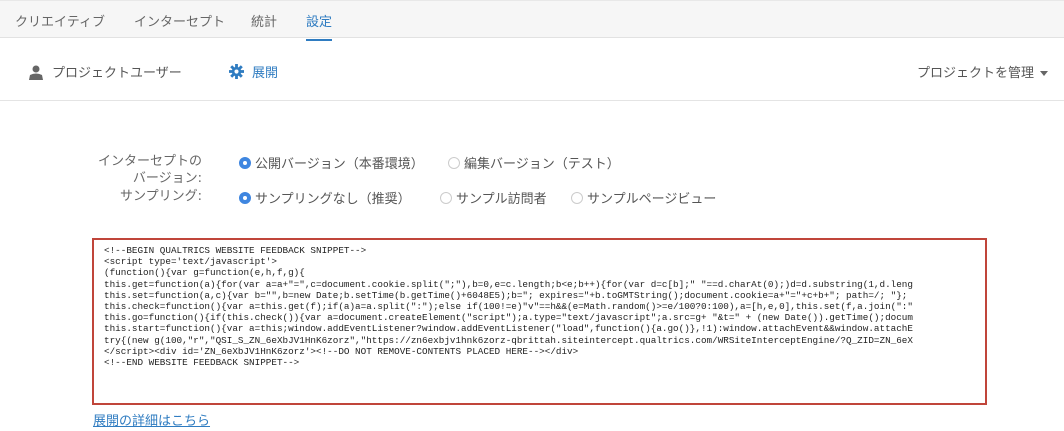 The height and width of the screenshot is (431, 1064). What do you see at coordinates (1044, 73) in the screenshot?
I see `caret-down-icon` at bounding box center [1044, 73].